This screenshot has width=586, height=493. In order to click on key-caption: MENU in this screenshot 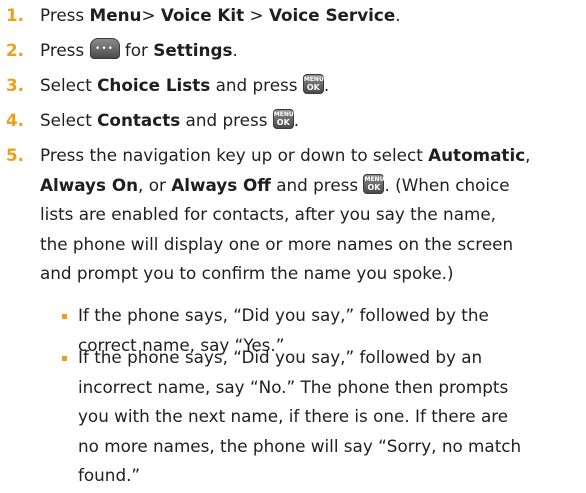, I will do `click(374, 179)`.